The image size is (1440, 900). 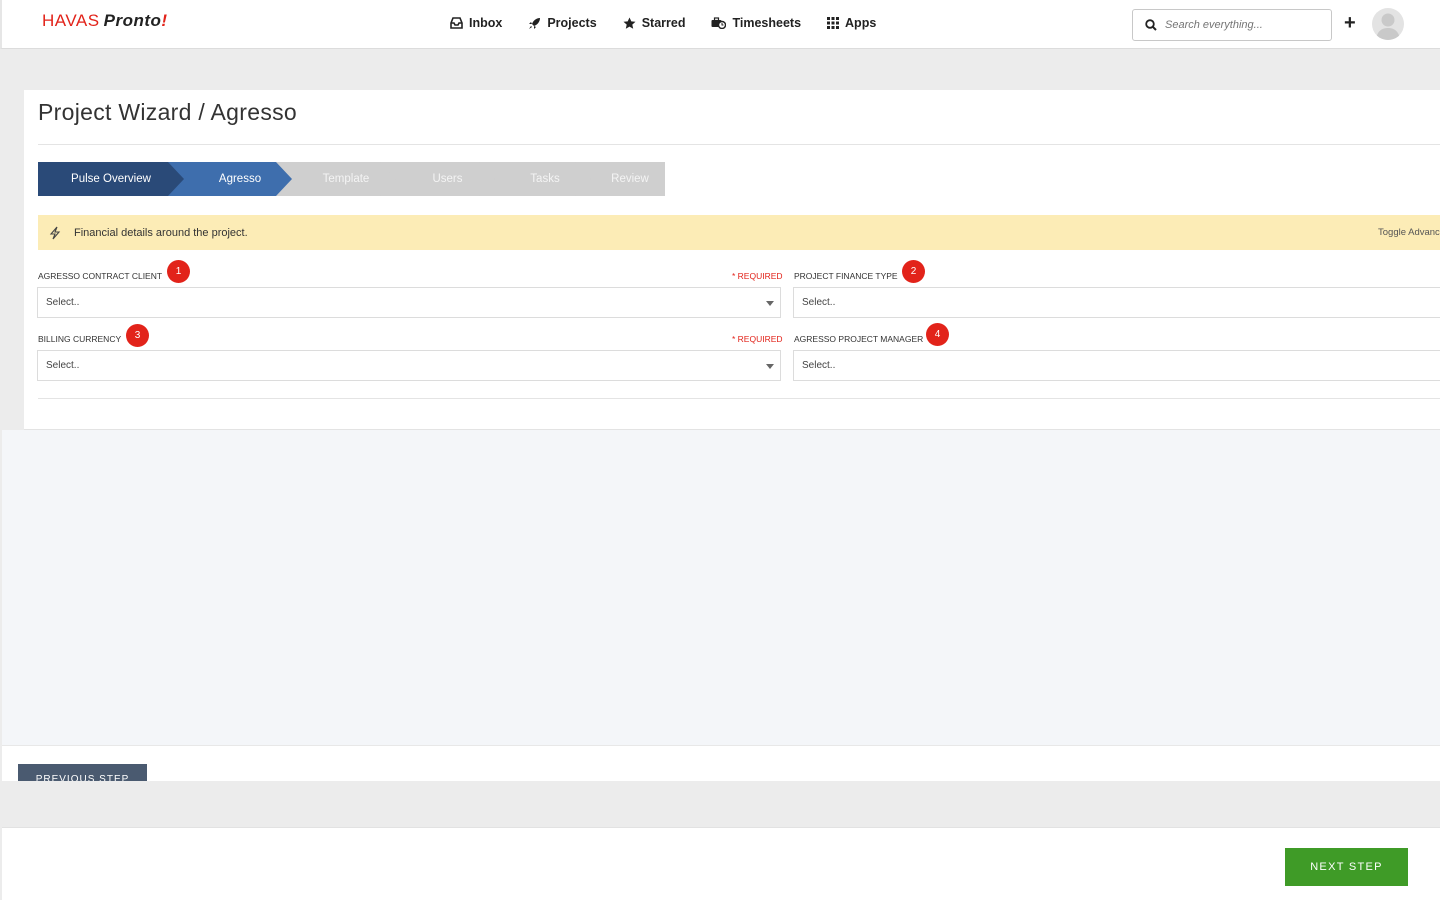 I want to click on footer-spacer, so click(x=721, y=804).